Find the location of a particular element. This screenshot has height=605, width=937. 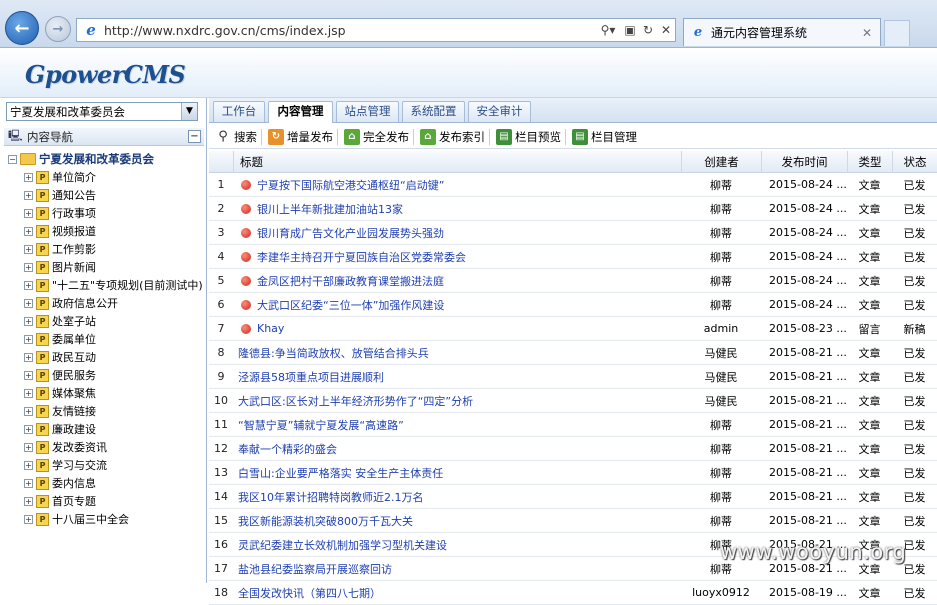

tree-node: + P 单位简介 is located at coordinates (107, 177).